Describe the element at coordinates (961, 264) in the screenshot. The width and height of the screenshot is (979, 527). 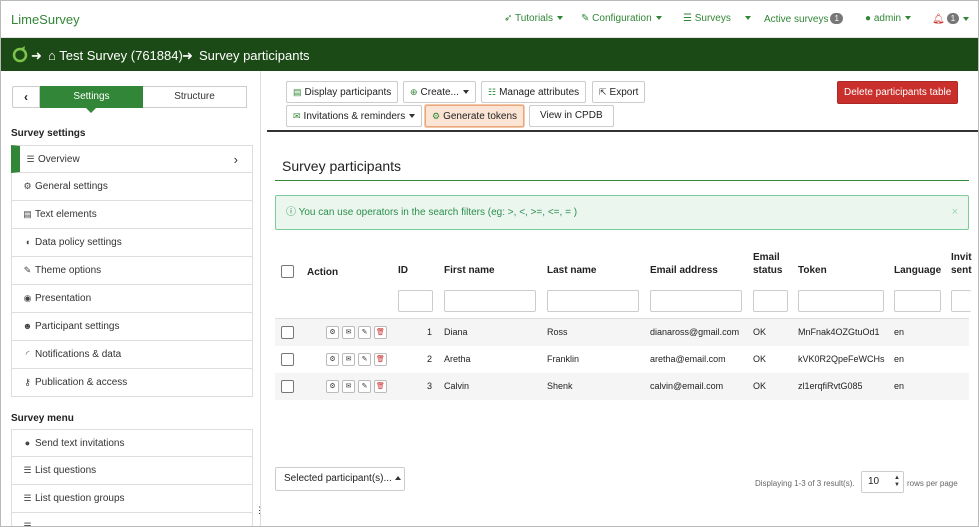
I see `column-header-invitation-sent: Invit sent` at that location.